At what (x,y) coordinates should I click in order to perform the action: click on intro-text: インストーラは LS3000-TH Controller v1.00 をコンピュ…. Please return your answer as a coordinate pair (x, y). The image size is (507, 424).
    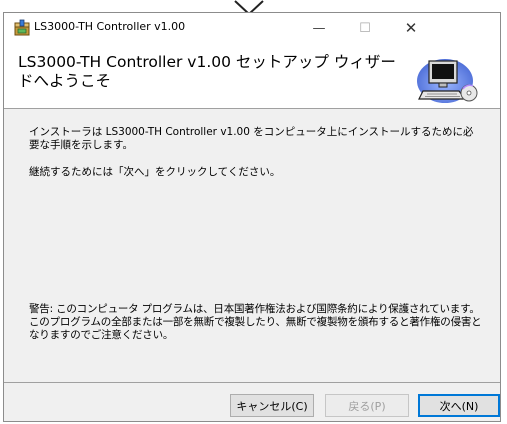
    Looking at the image, I should click on (251, 138).